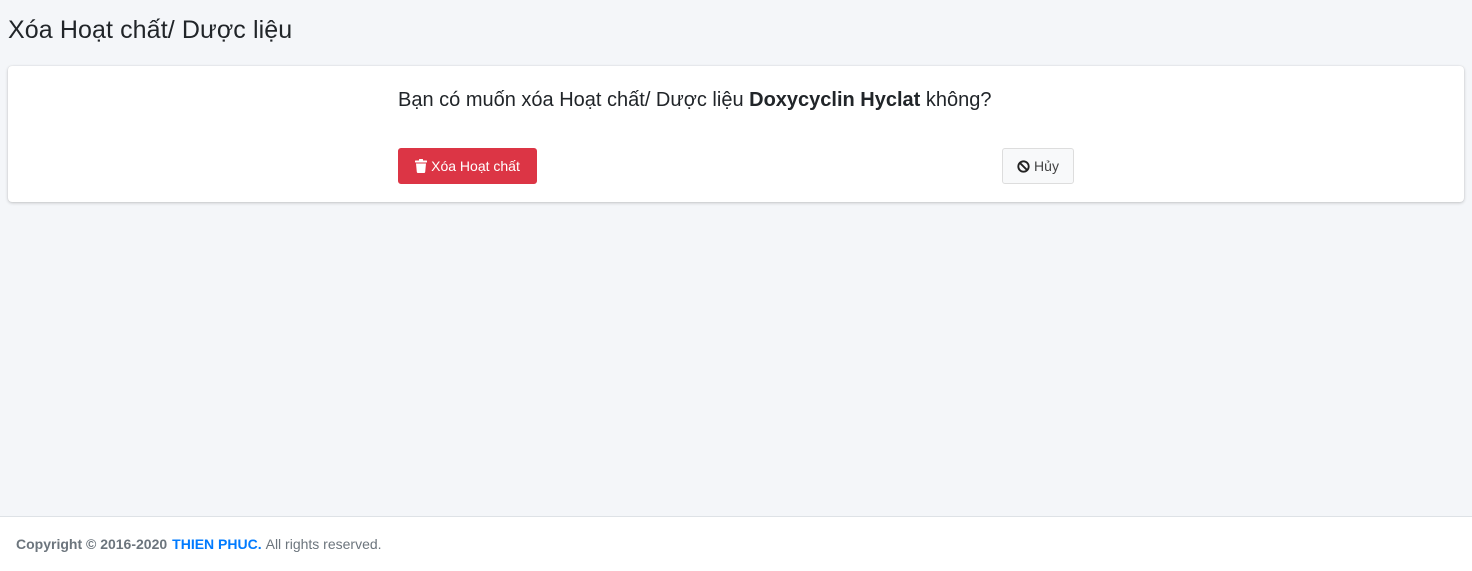 Image resolution: width=1472 pixels, height=571 pixels. What do you see at coordinates (323, 544) in the screenshot?
I see `rights-text: All rights reserved.` at bounding box center [323, 544].